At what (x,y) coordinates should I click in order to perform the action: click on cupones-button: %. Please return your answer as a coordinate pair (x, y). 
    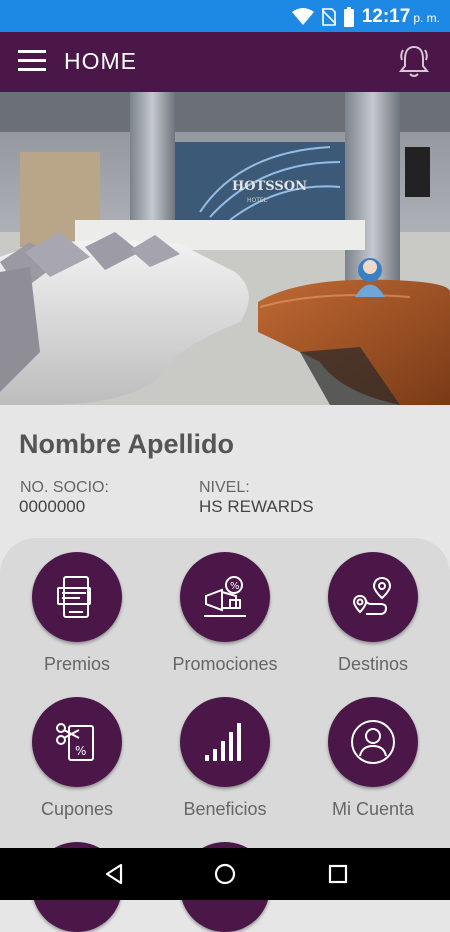
    Looking at the image, I should click on (77, 742).